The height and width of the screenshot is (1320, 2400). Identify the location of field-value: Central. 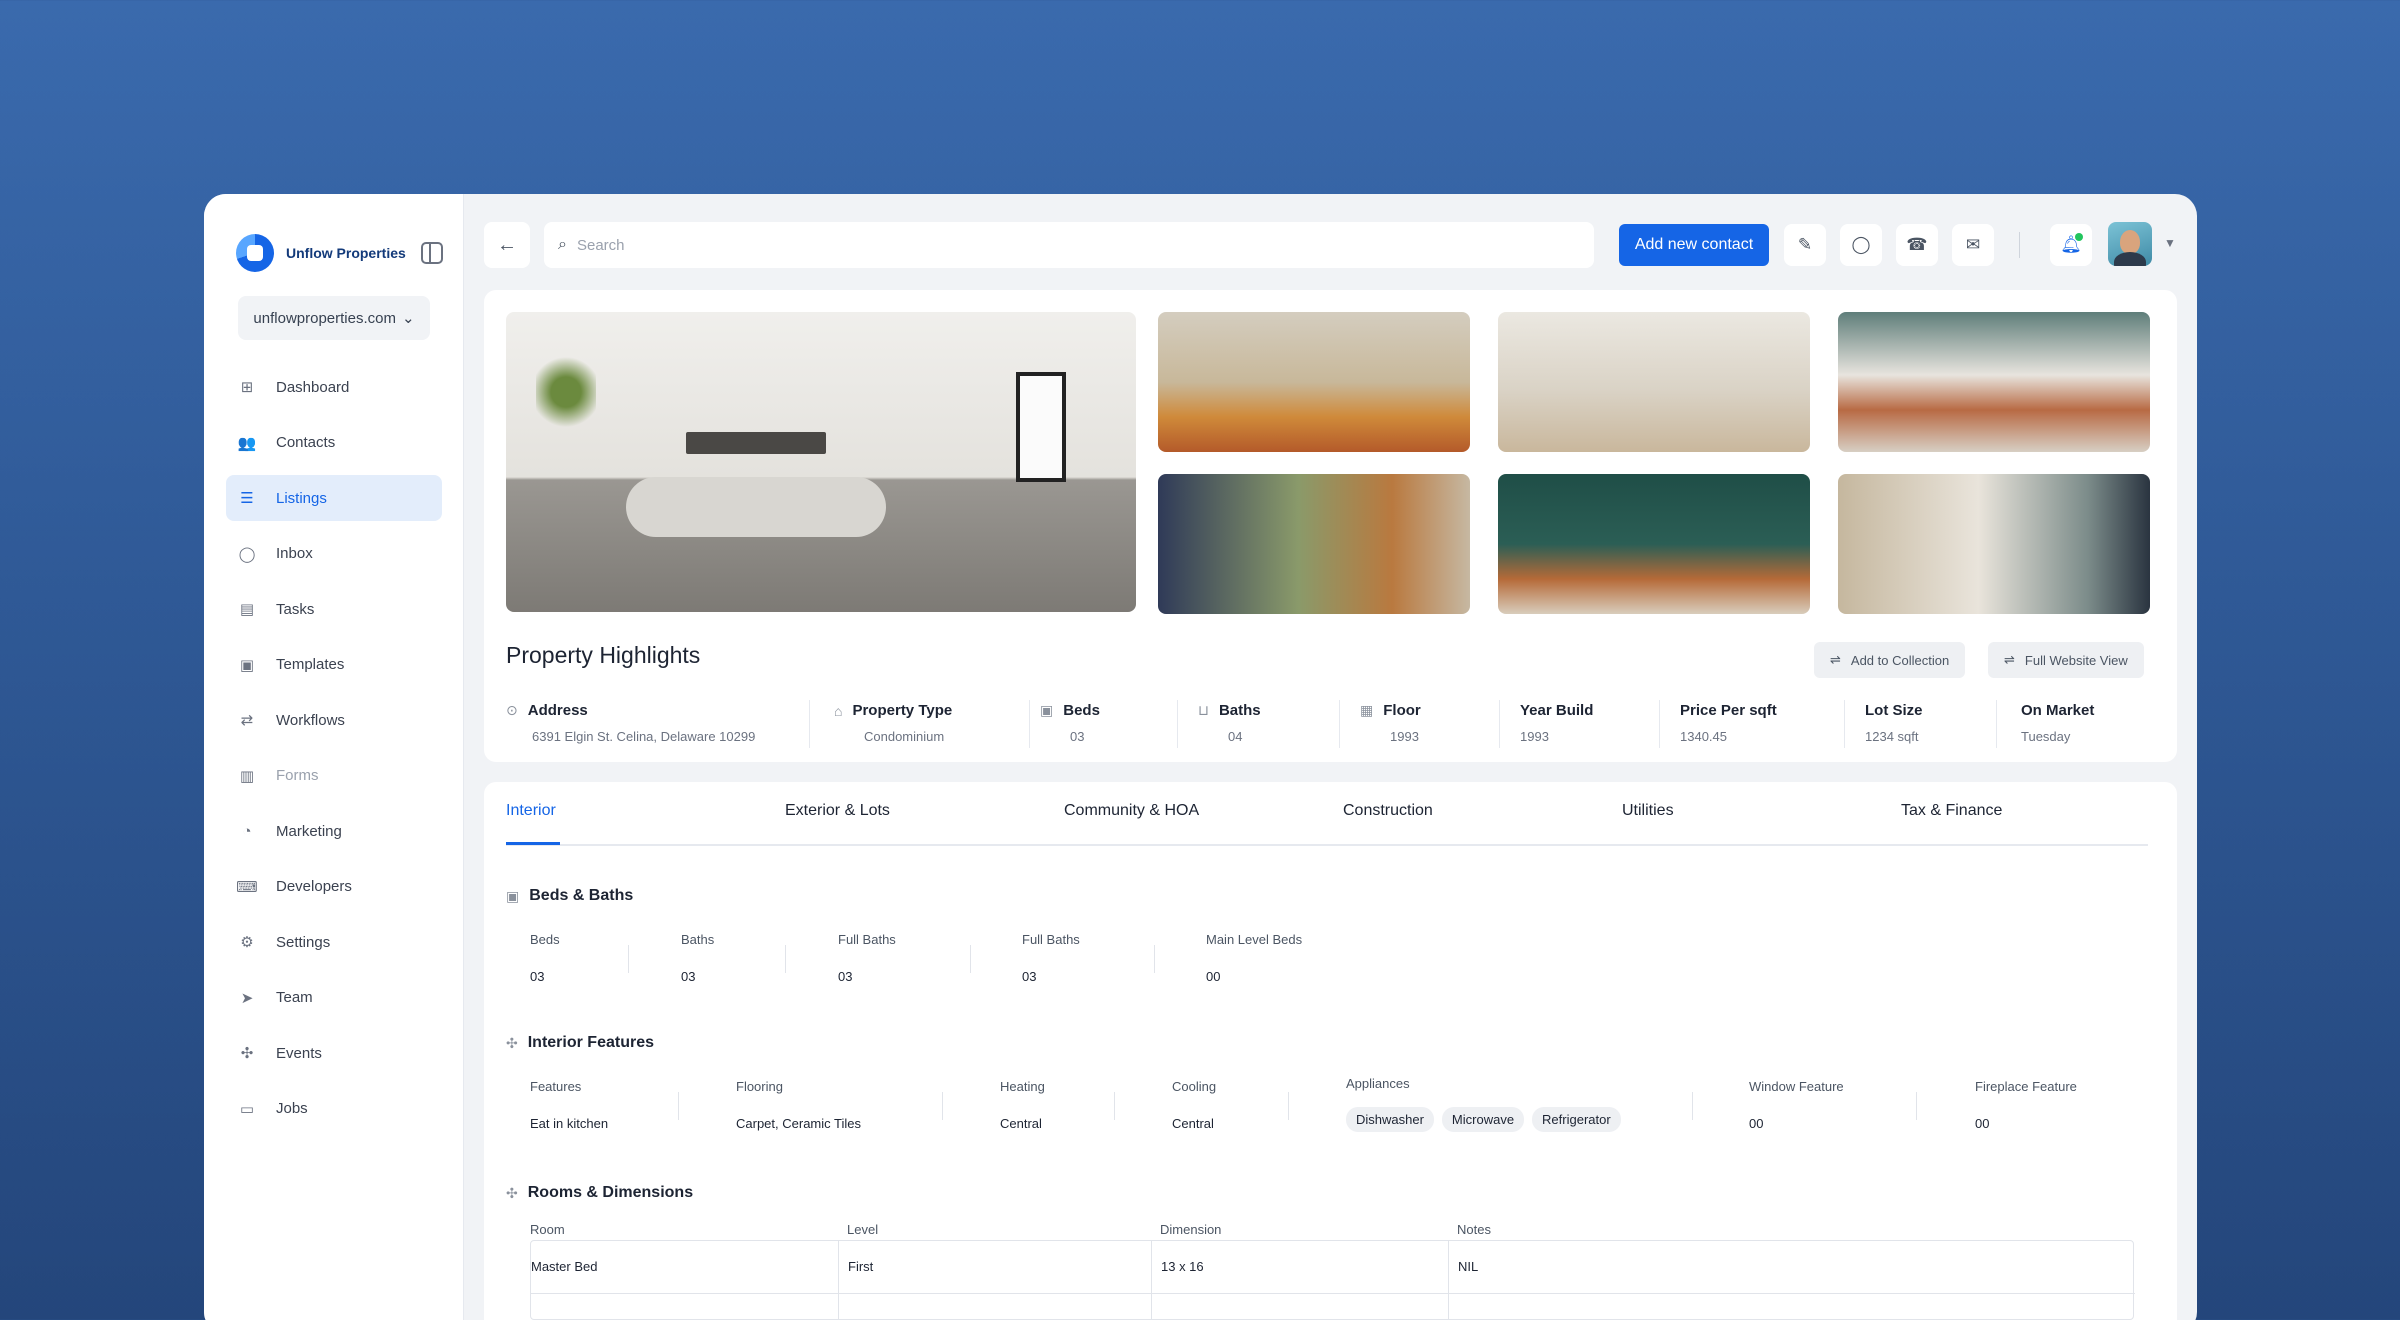
(1021, 1123).